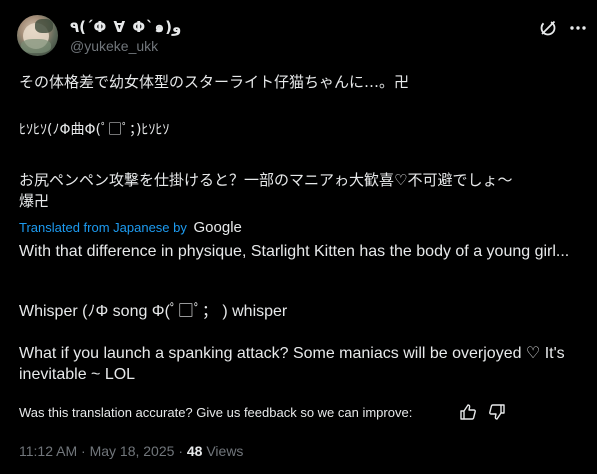 The height and width of the screenshot is (474, 597). Describe the element at coordinates (266, 180) in the screenshot. I see `original-text-line: お尻ペンペン攻撃を仕掛けると？一部のマニアゎ大歓喜♡不可避でしょ〜` at that location.